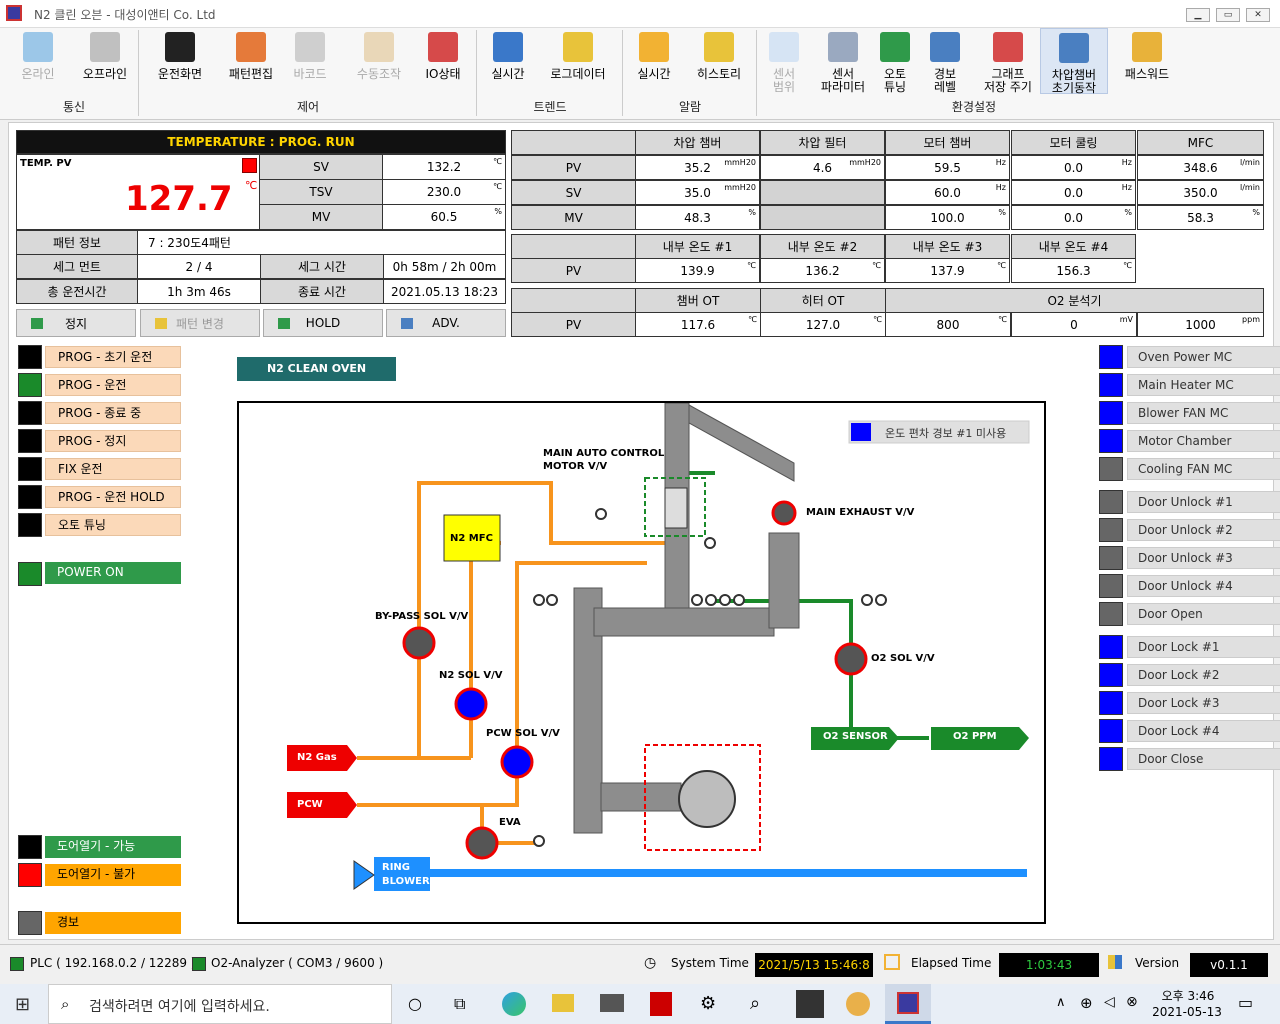 This screenshot has height=1024, width=1280. I want to click on security-app-icon, so click(661, 1004).